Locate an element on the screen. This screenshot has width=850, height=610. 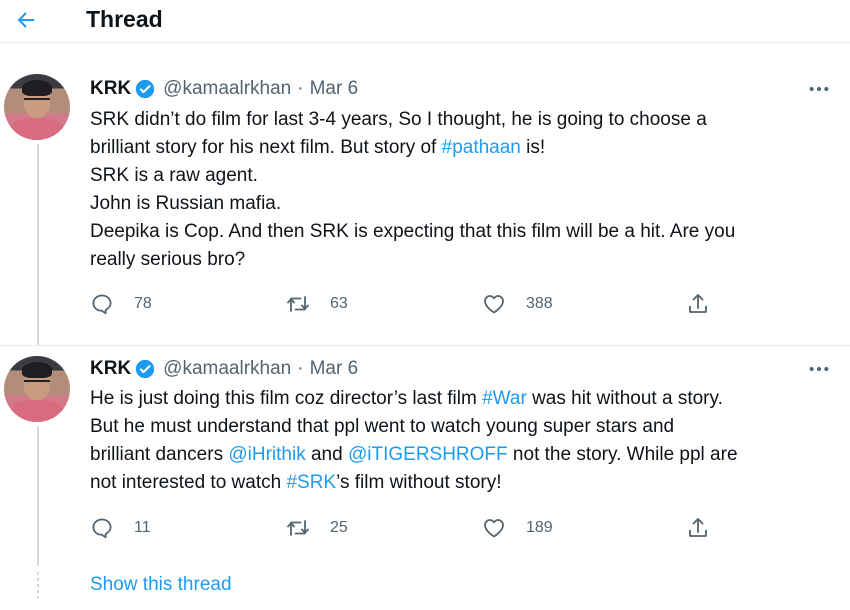
hashtag-link: #War is located at coordinates (504, 398).